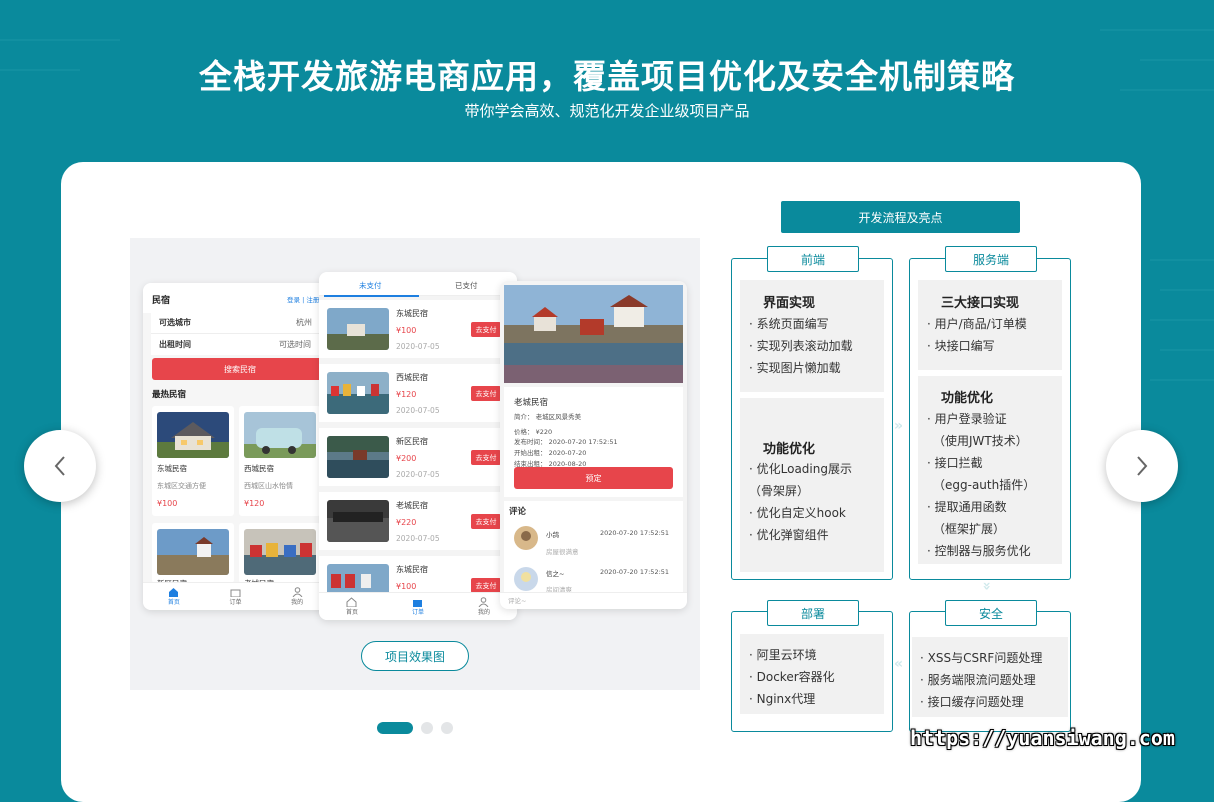  I want to click on order-row: 东城民宿 ¥100 去支付, so click(418, 576).